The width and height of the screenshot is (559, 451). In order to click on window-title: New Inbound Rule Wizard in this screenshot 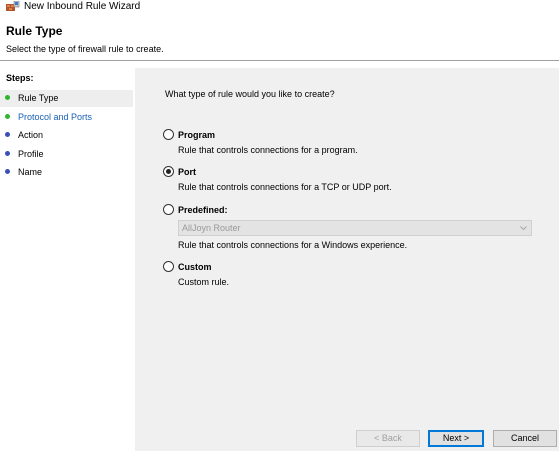, I will do `click(82, 6)`.